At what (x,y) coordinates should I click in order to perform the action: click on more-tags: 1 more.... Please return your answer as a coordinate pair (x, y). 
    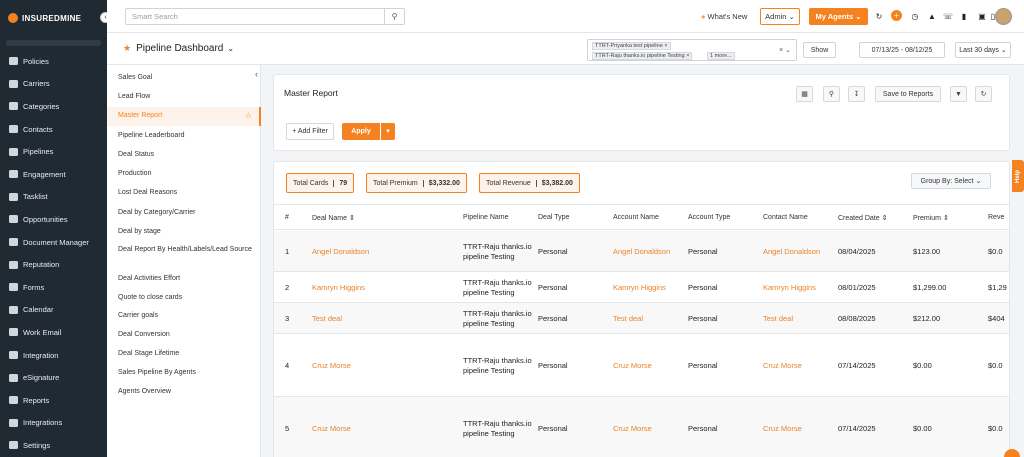
    Looking at the image, I should click on (721, 56).